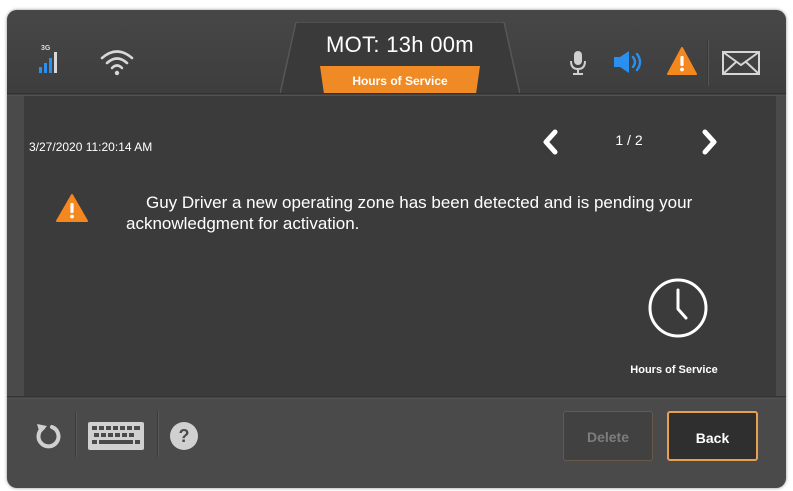 This screenshot has width=793, height=491. I want to click on hours-of-service-panel: MOT: 13h 00m Hours of Service, so click(400, 58).